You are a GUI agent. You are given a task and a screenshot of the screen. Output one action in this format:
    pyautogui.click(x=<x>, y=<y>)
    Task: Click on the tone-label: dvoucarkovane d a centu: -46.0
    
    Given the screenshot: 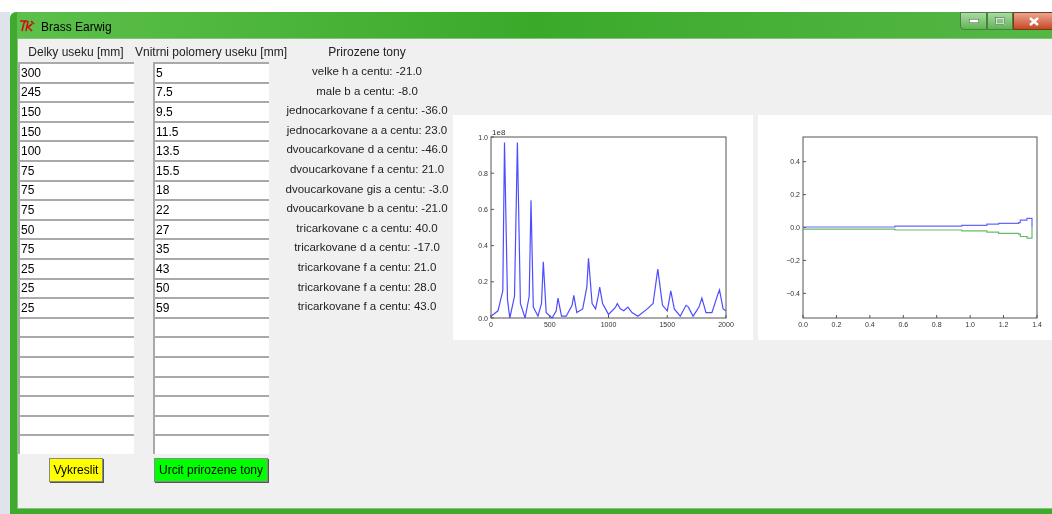 What is the action you would take?
    pyautogui.click(x=367, y=150)
    